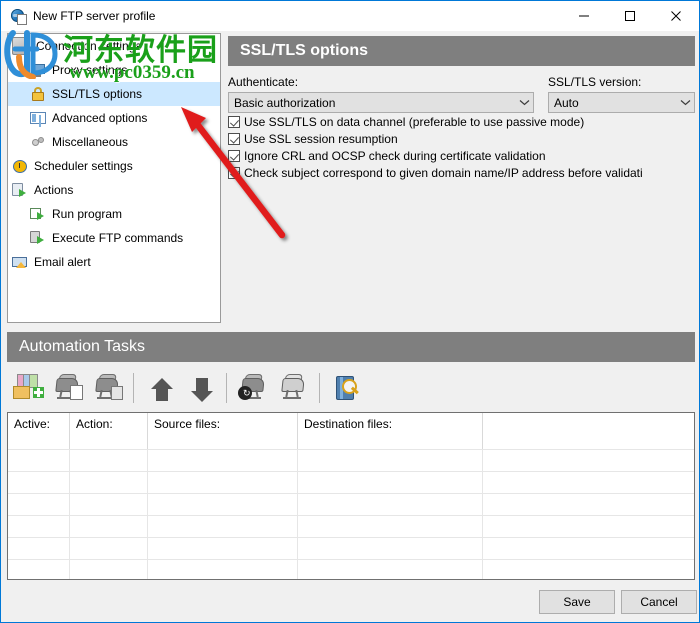 This screenshot has height=623, width=700. What do you see at coordinates (97, 94) in the screenshot?
I see `tree-item-label: SSL/TLS options` at bounding box center [97, 94].